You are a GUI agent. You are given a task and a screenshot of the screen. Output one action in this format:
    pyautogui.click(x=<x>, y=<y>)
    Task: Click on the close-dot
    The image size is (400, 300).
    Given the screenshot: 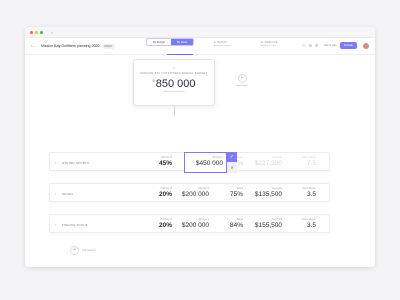 What is the action you would take?
    pyautogui.click(x=31, y=32)
    